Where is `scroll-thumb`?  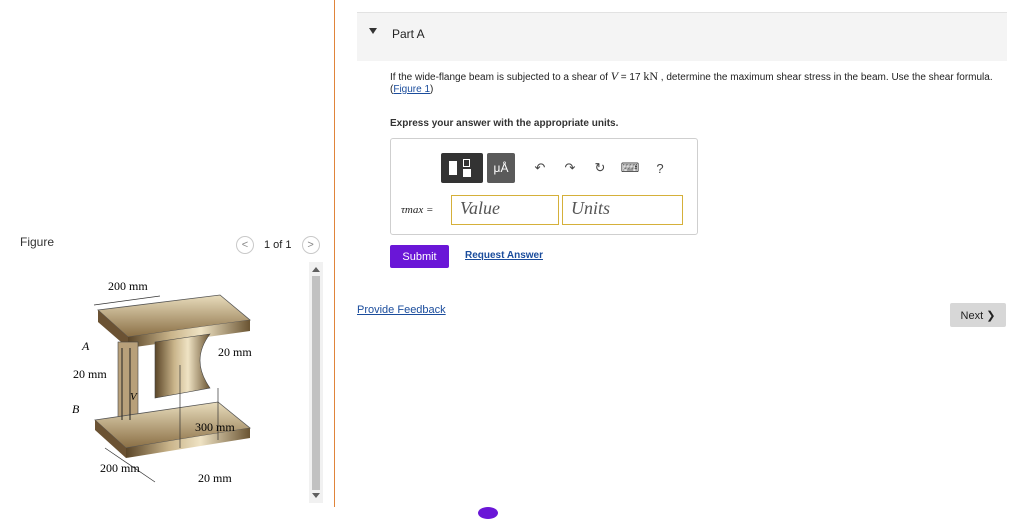 scroll-thumb is located at coordinates (316, 383).